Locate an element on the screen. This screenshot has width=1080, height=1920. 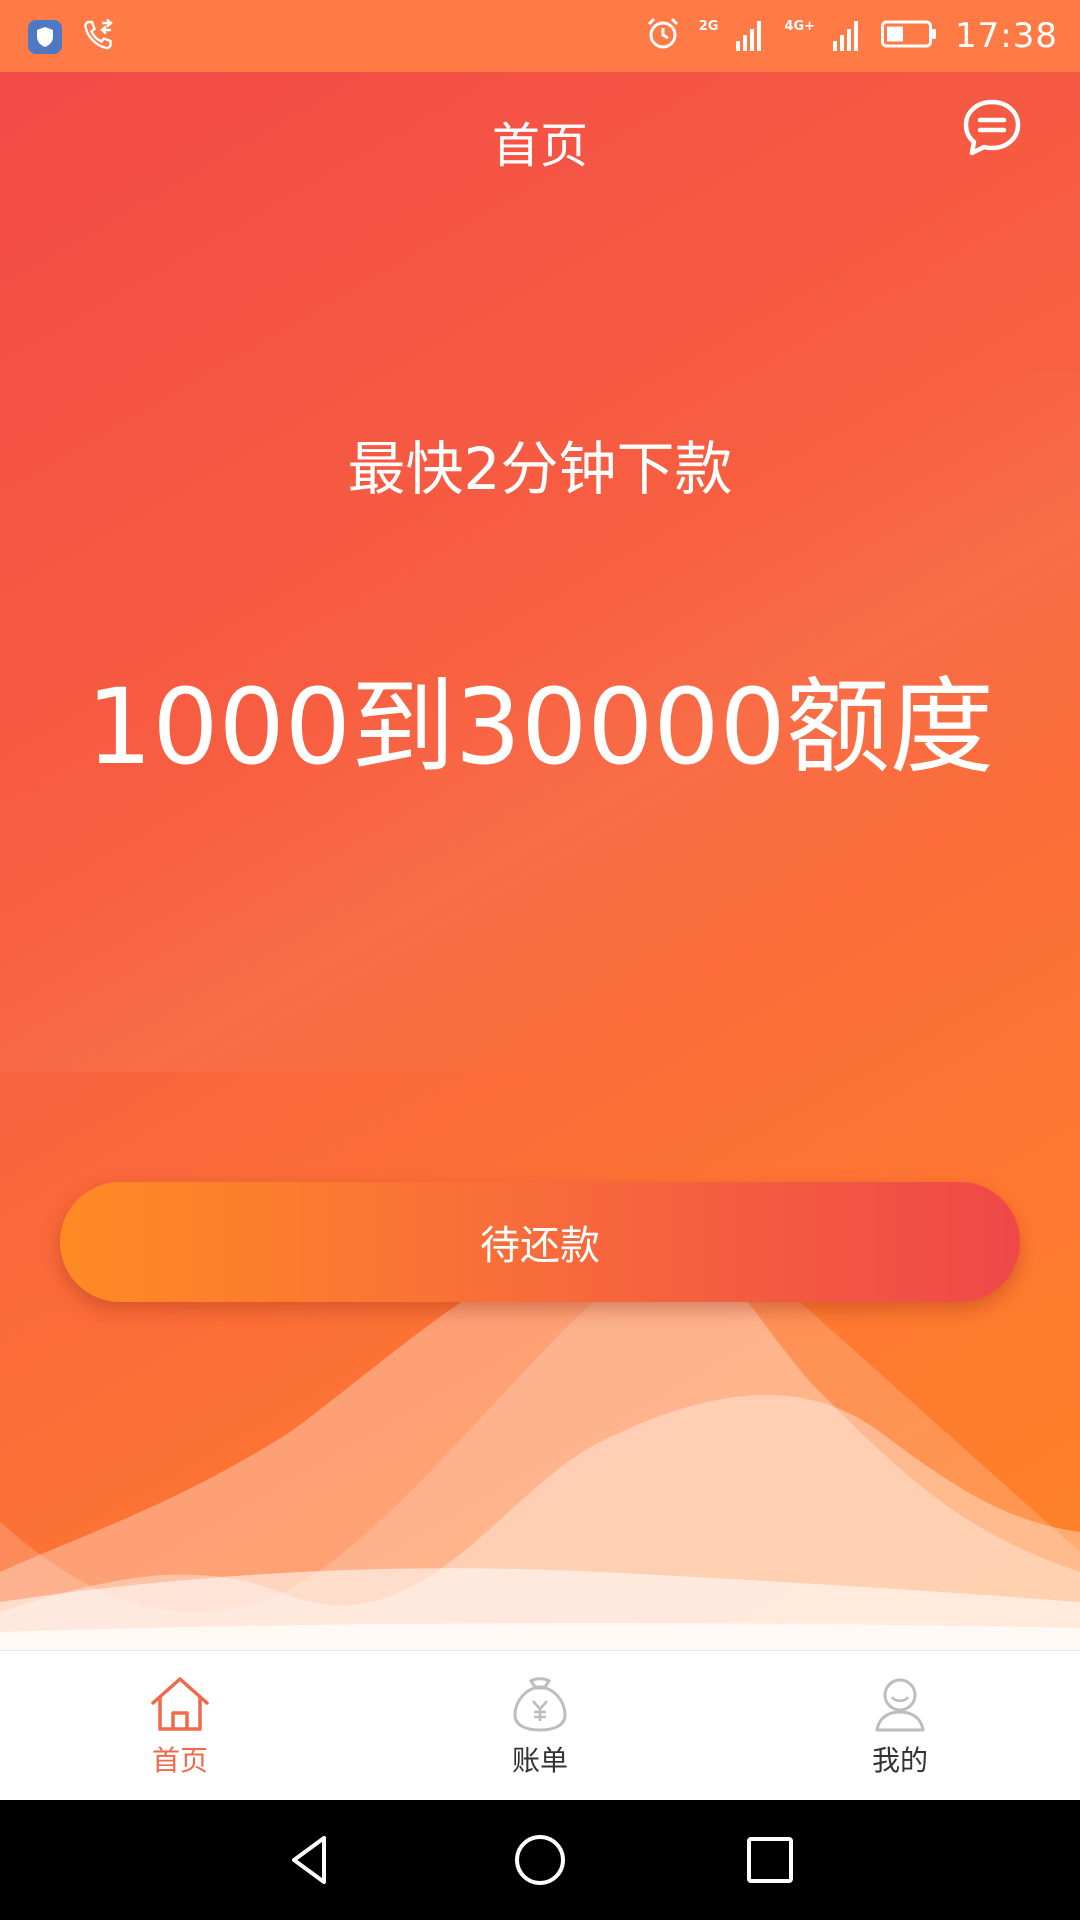
tab-bills: 账单 is located at coordinates (540, 1726).